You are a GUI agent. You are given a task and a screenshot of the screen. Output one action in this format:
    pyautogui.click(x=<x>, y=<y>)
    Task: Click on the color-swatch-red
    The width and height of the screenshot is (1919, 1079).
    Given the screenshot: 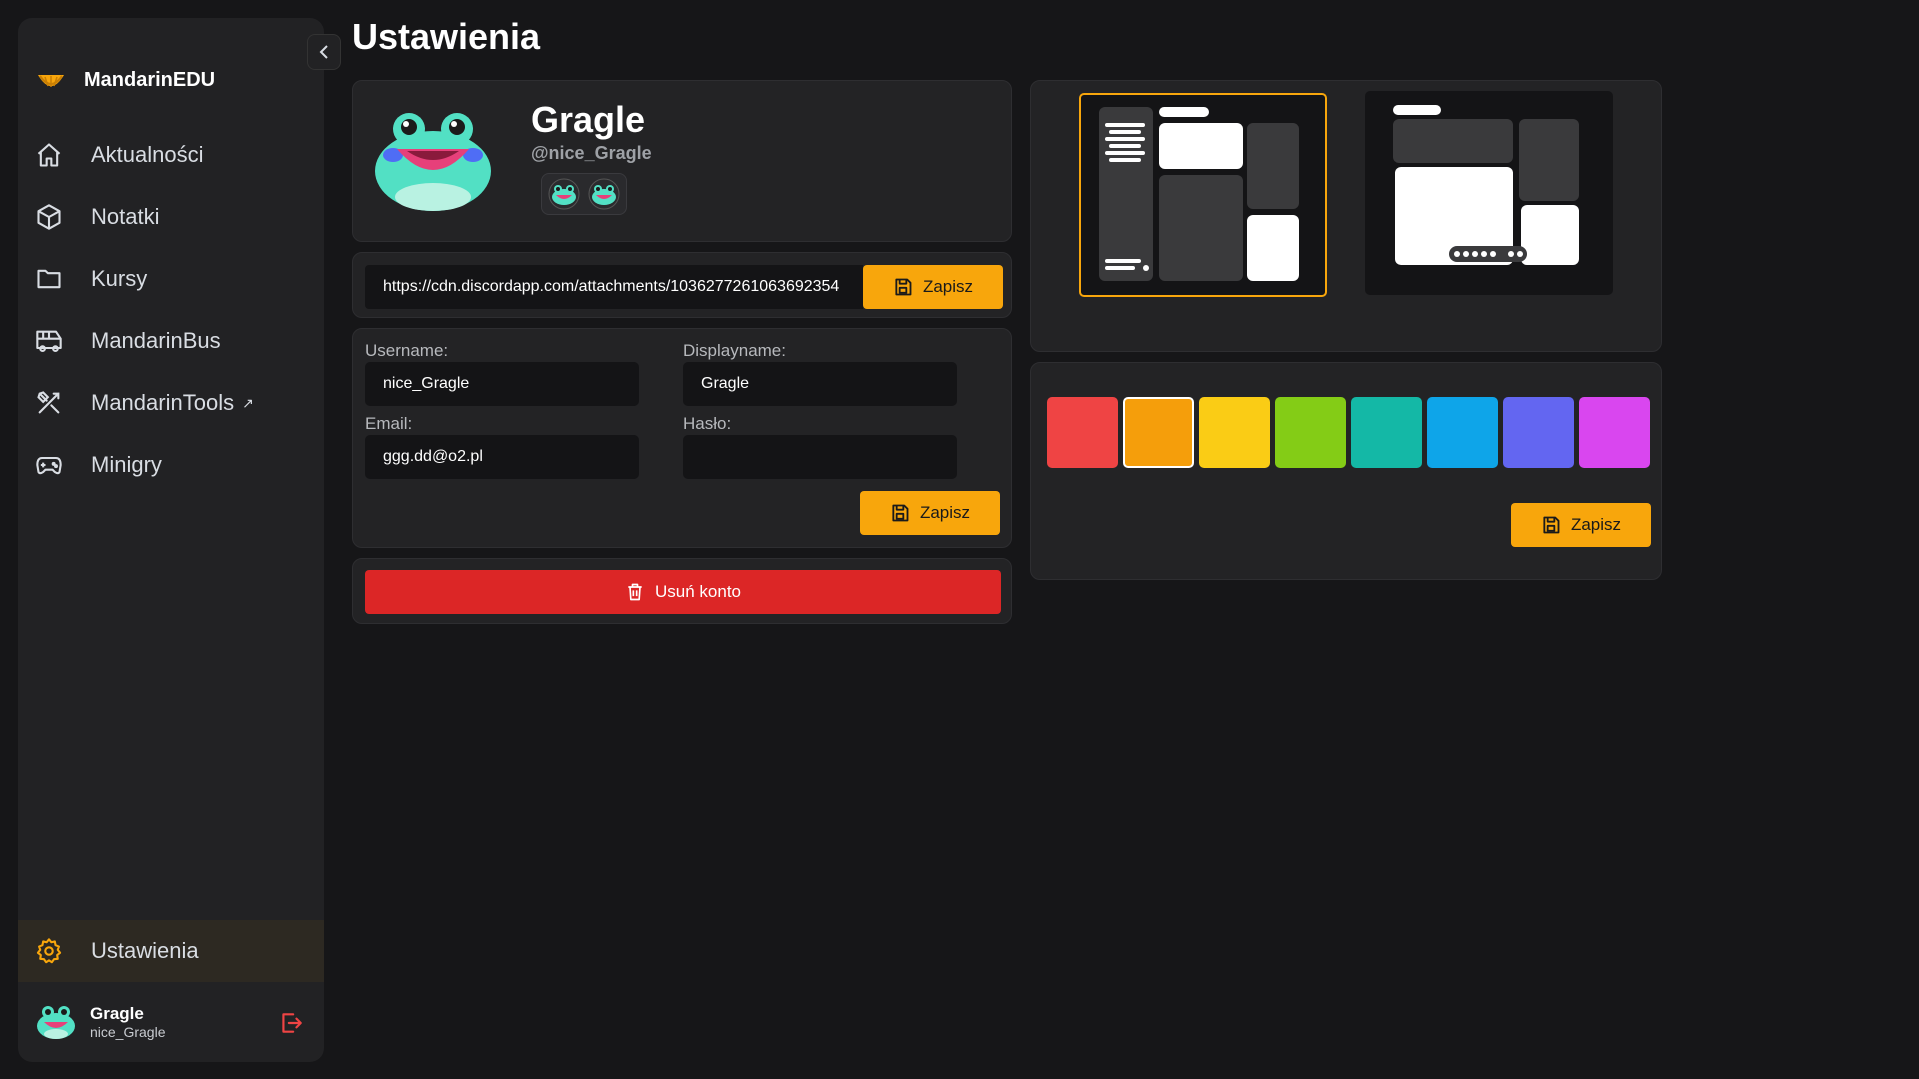 What is the action you would take?
    pyautogui.click(x=1082, y=432)
    